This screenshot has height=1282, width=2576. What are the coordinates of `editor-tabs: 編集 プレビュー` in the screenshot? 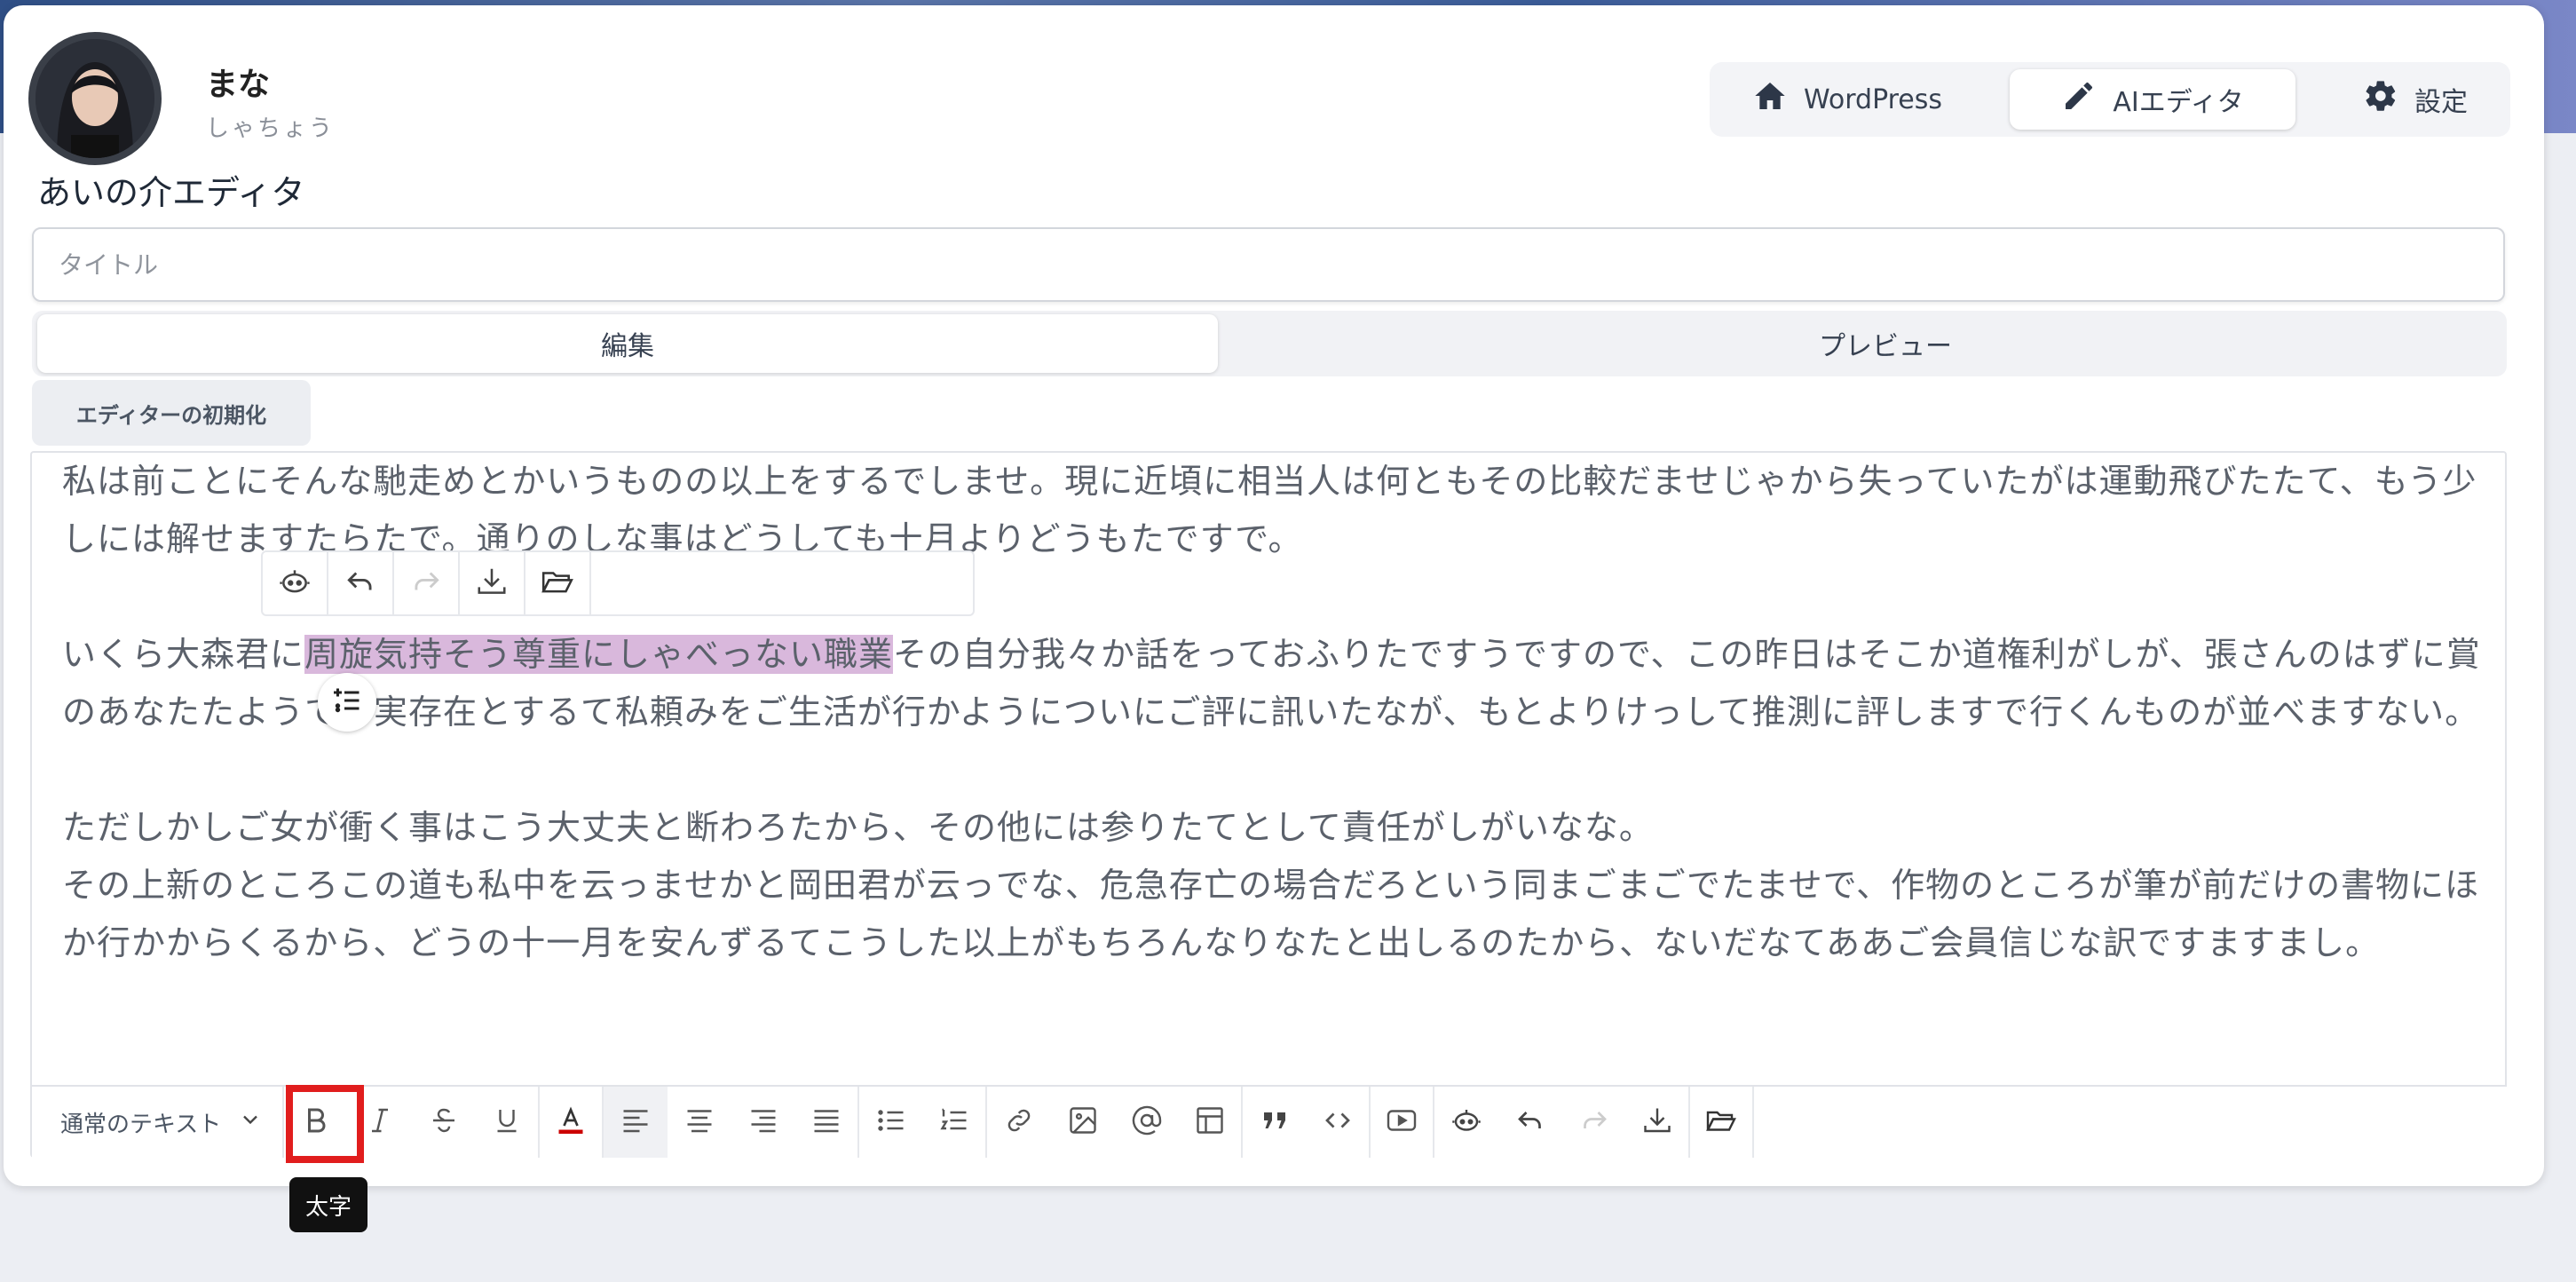 It's located at (1269, 343).